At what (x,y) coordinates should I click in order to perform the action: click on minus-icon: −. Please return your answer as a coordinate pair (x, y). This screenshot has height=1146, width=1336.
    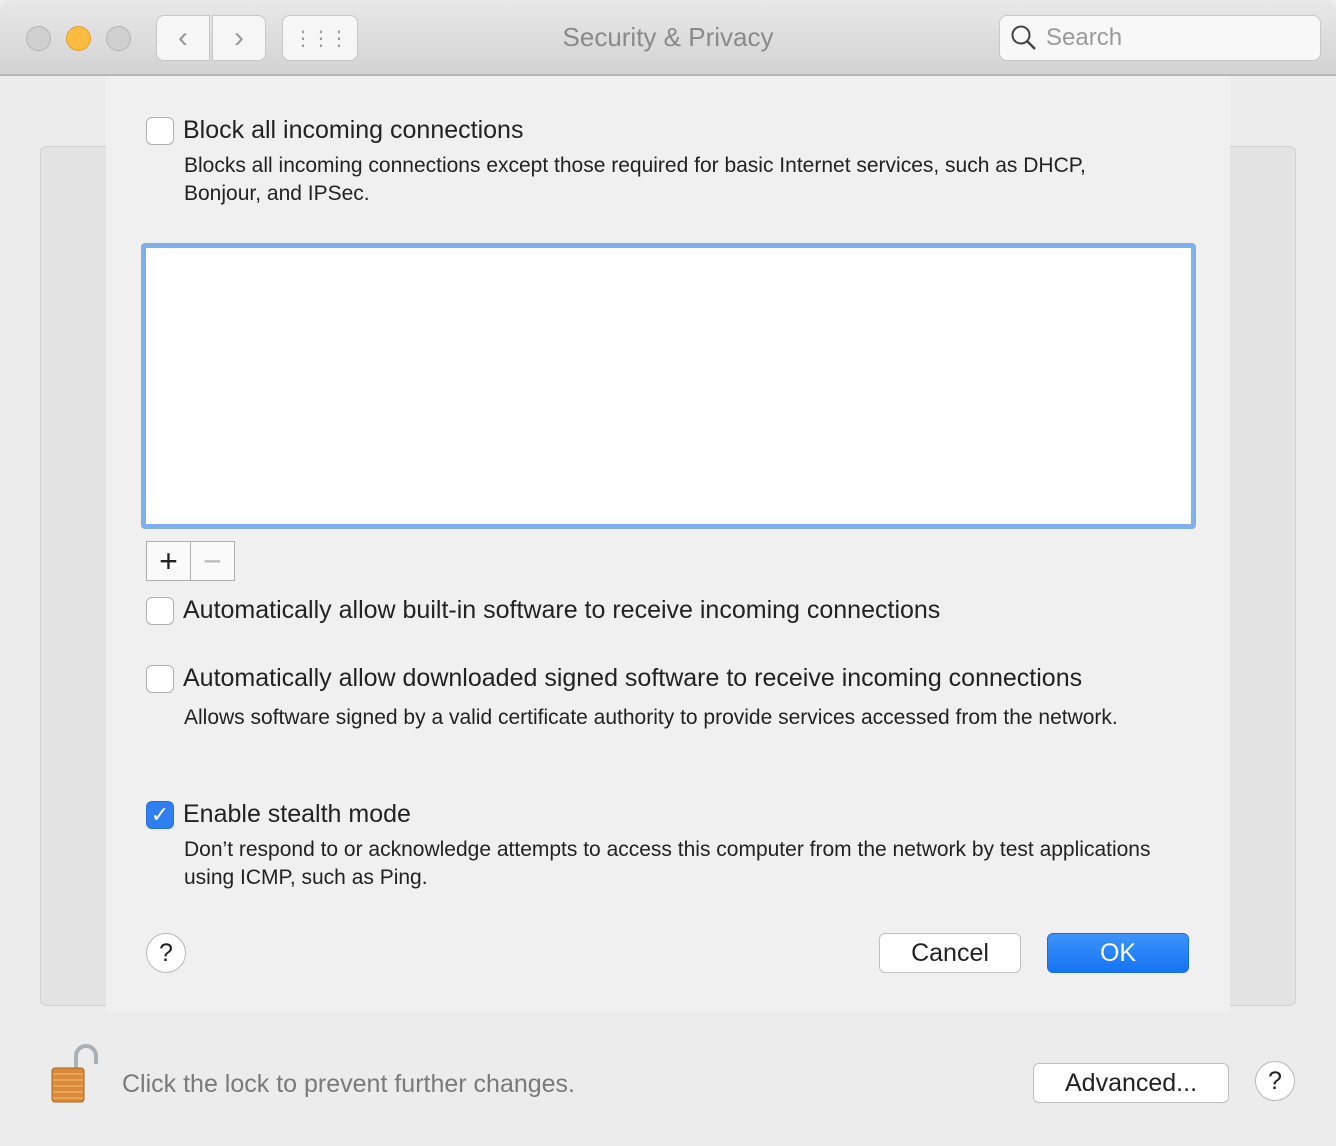
    Looking at the image, I should click on (212, 560).